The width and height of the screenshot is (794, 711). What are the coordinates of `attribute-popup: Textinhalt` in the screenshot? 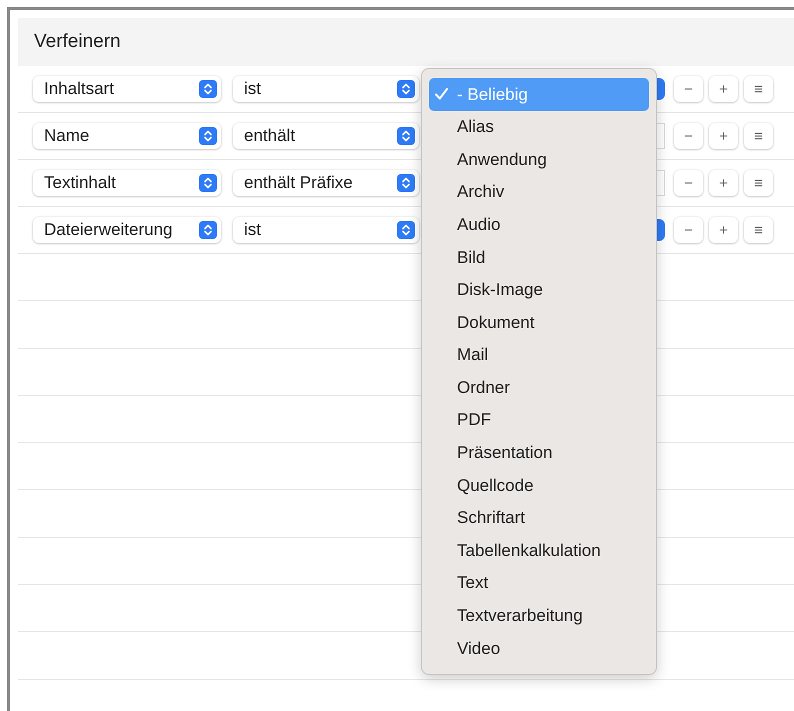 It's located at (127, 183).